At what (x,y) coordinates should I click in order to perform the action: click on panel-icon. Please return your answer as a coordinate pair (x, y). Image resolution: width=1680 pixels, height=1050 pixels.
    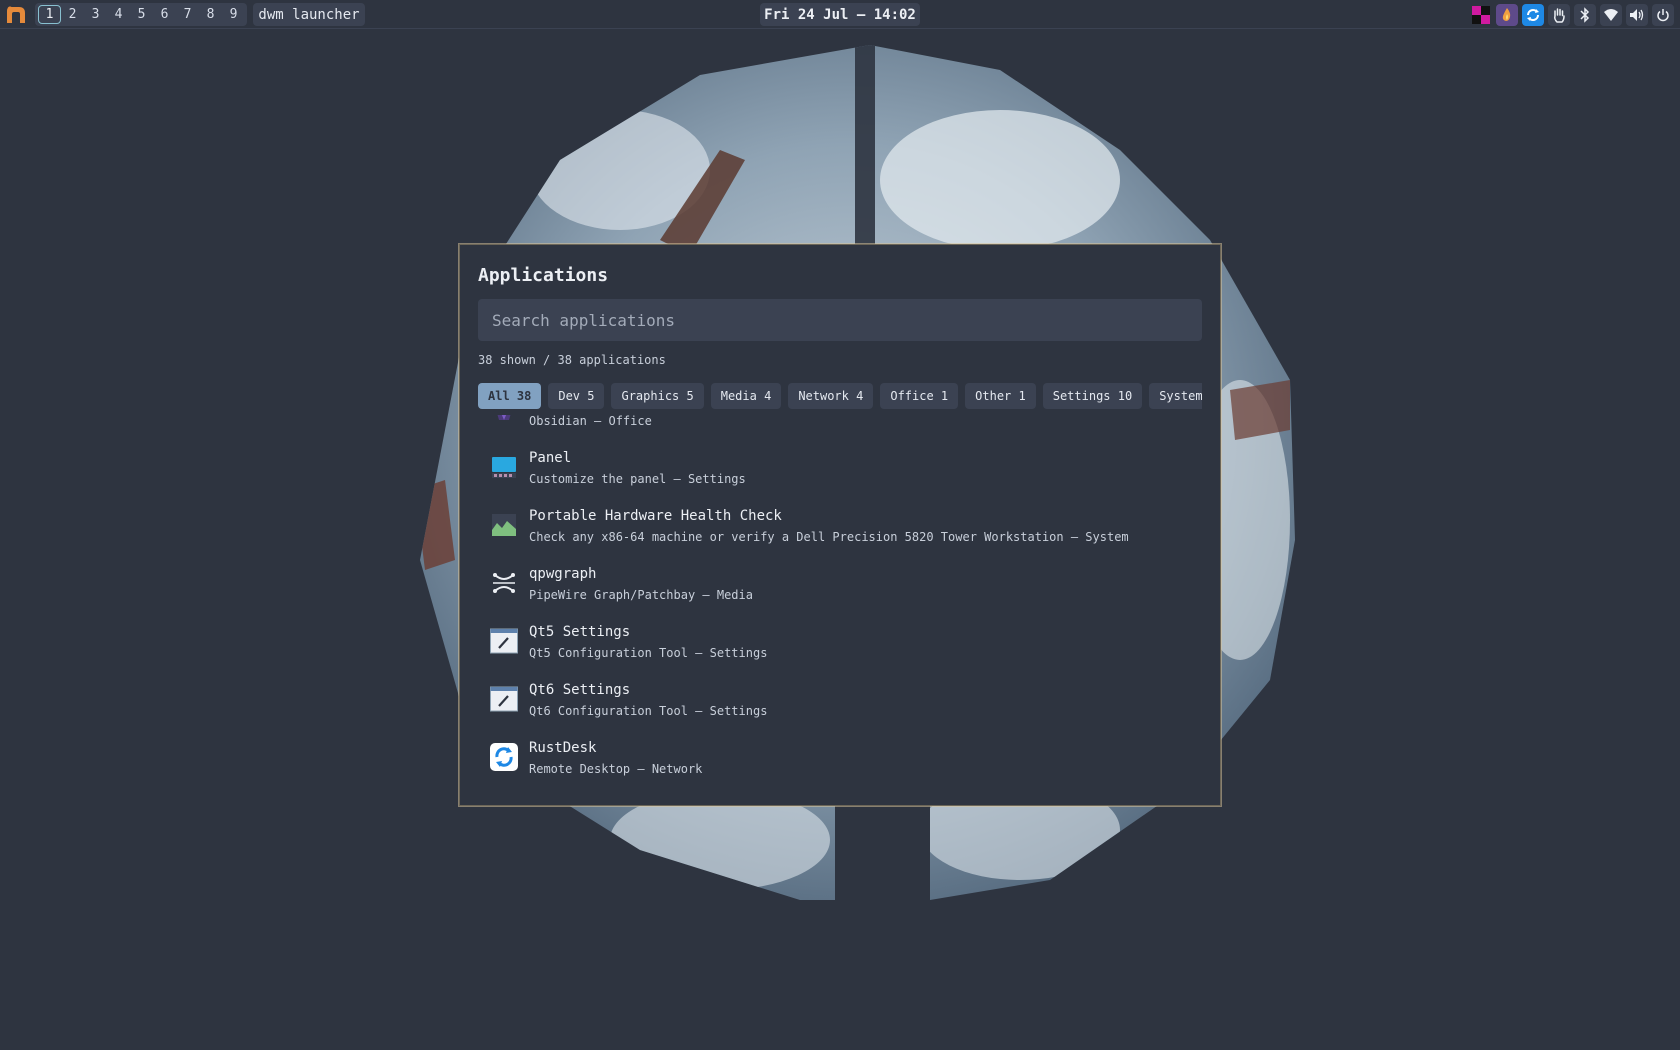
    Looking at the image, I should click on (504, 467).